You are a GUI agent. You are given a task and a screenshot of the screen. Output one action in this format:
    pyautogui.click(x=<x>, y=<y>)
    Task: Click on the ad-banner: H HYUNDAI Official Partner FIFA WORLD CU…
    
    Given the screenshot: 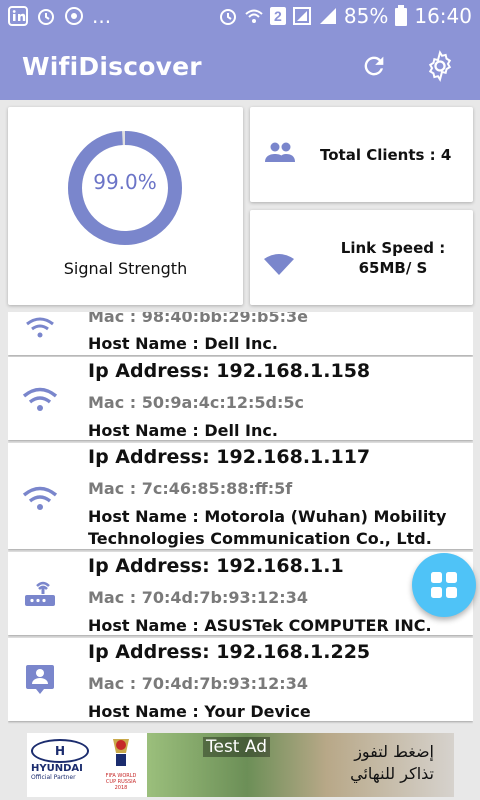 What is the action you would take?
    pyautogui.click(x=240, y=765)
    